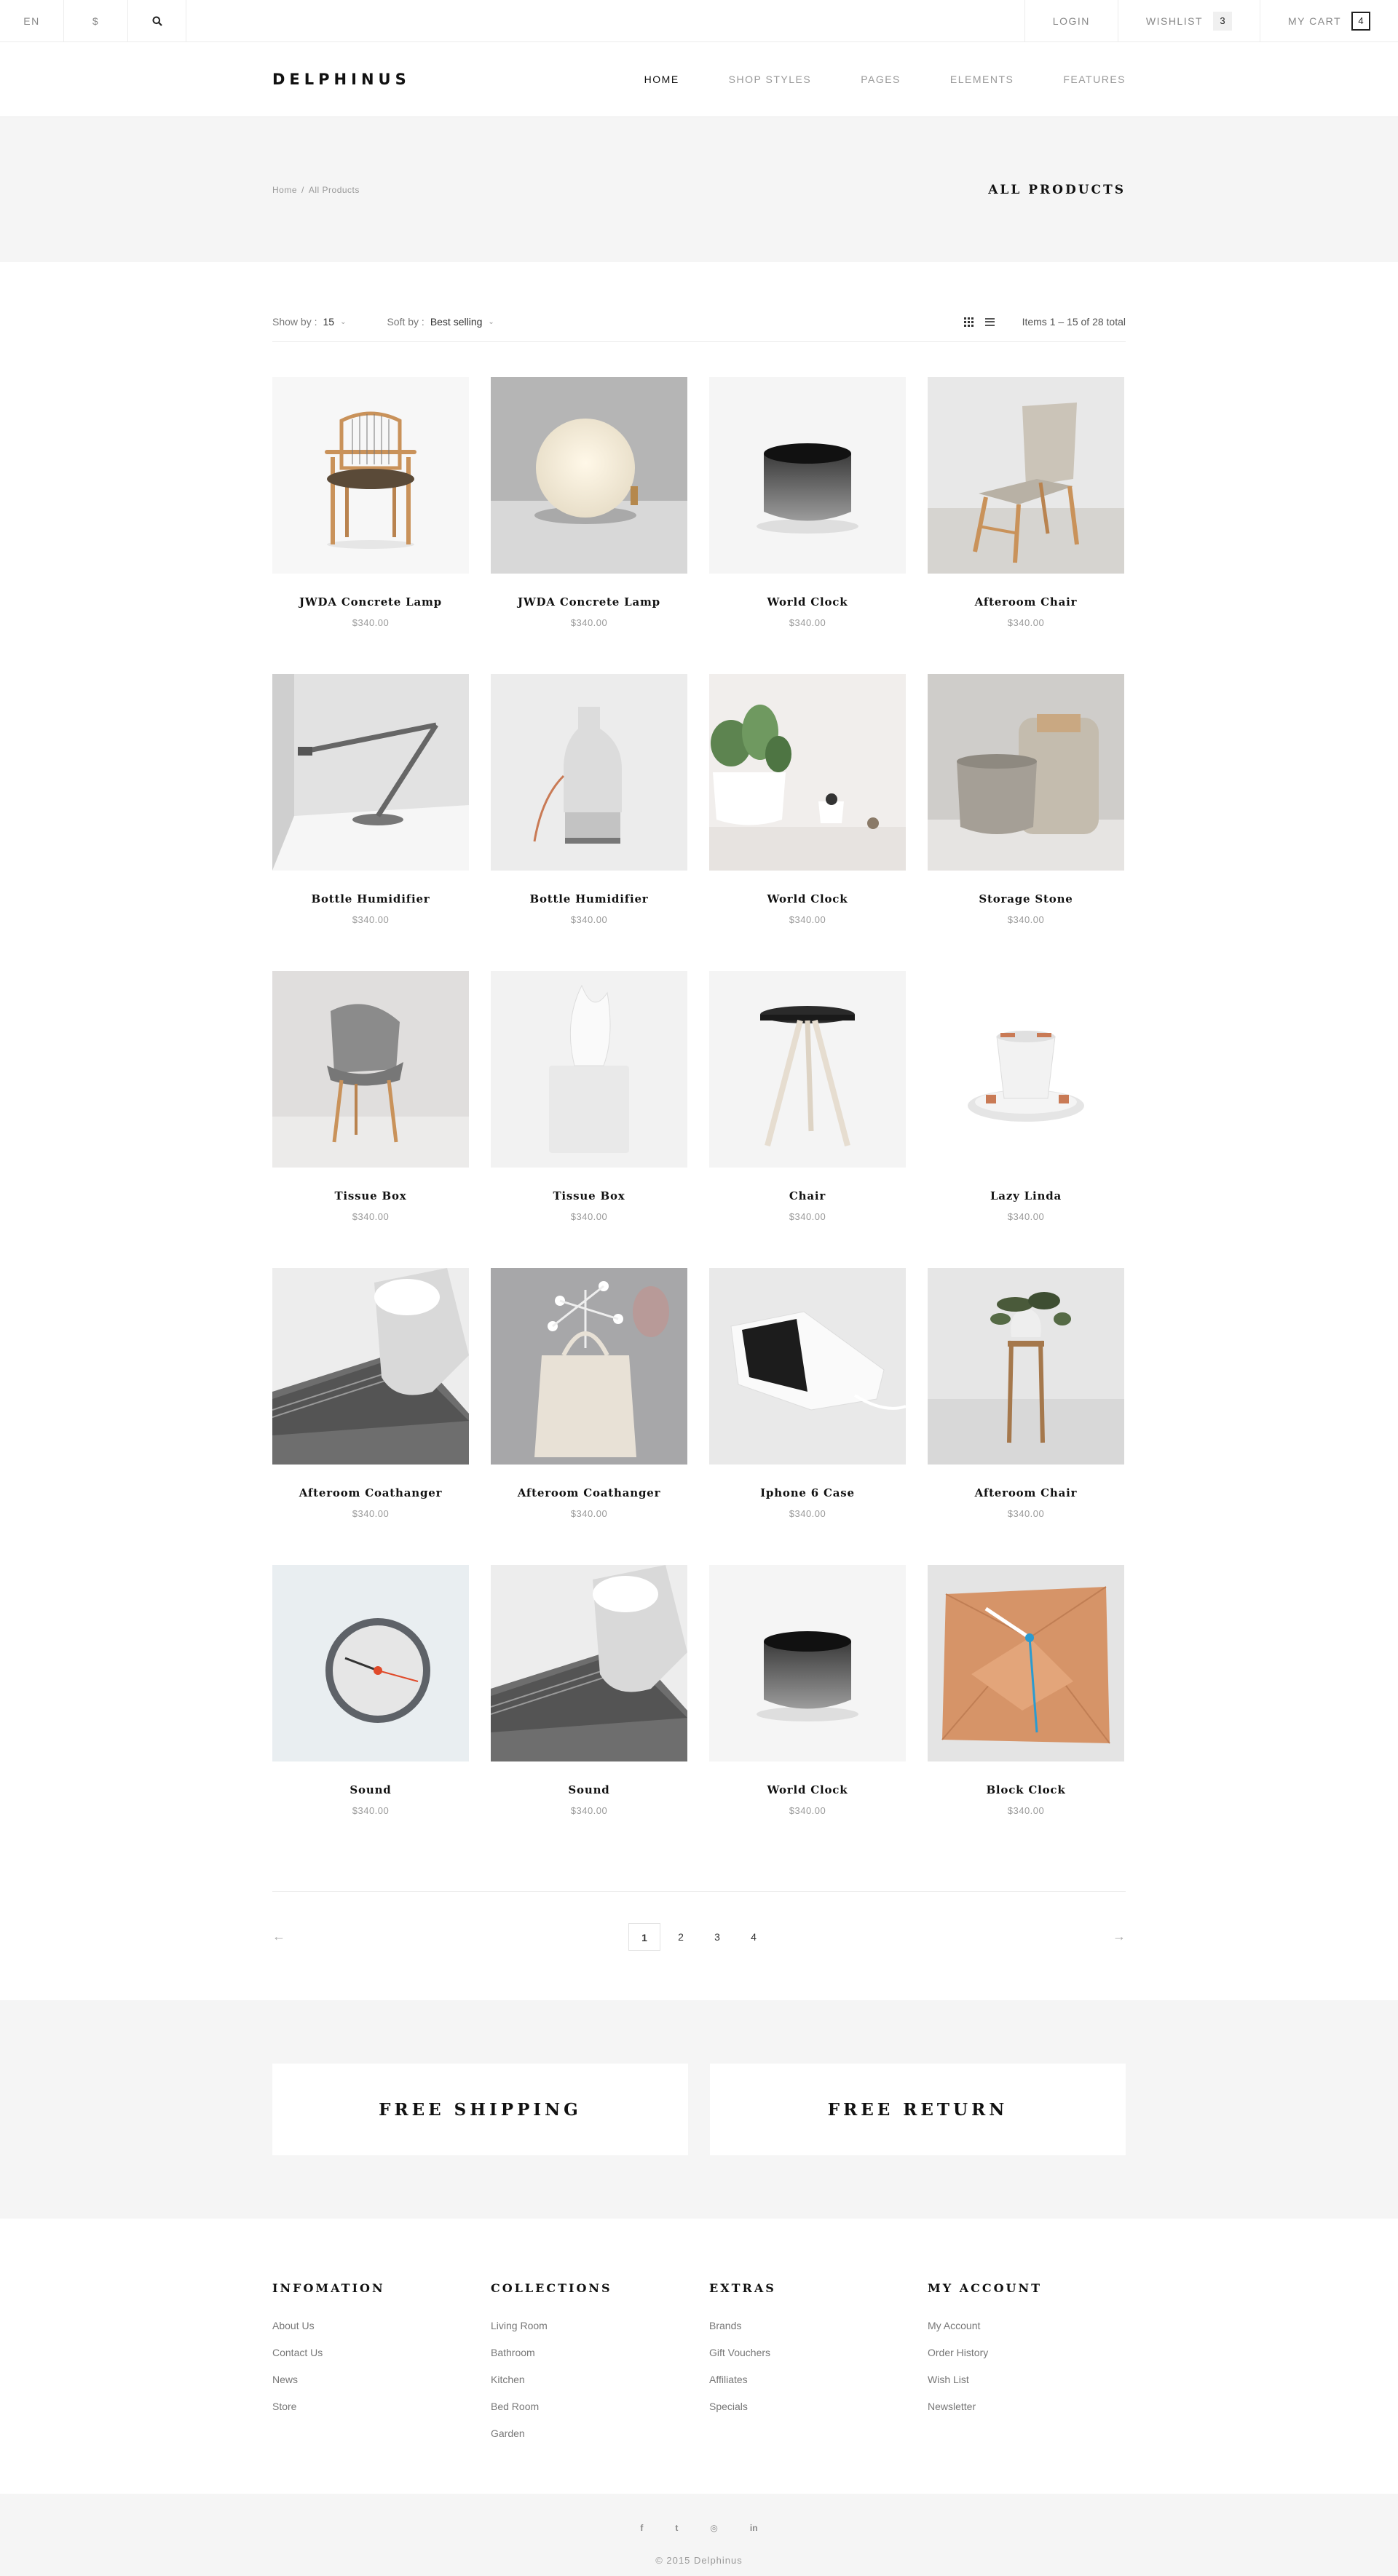 This screenshot has height=2576, width=1398. Describe the element at coordinates (1094, 79) in the screenshot. I see `nav-features: FEATURES` at that location.